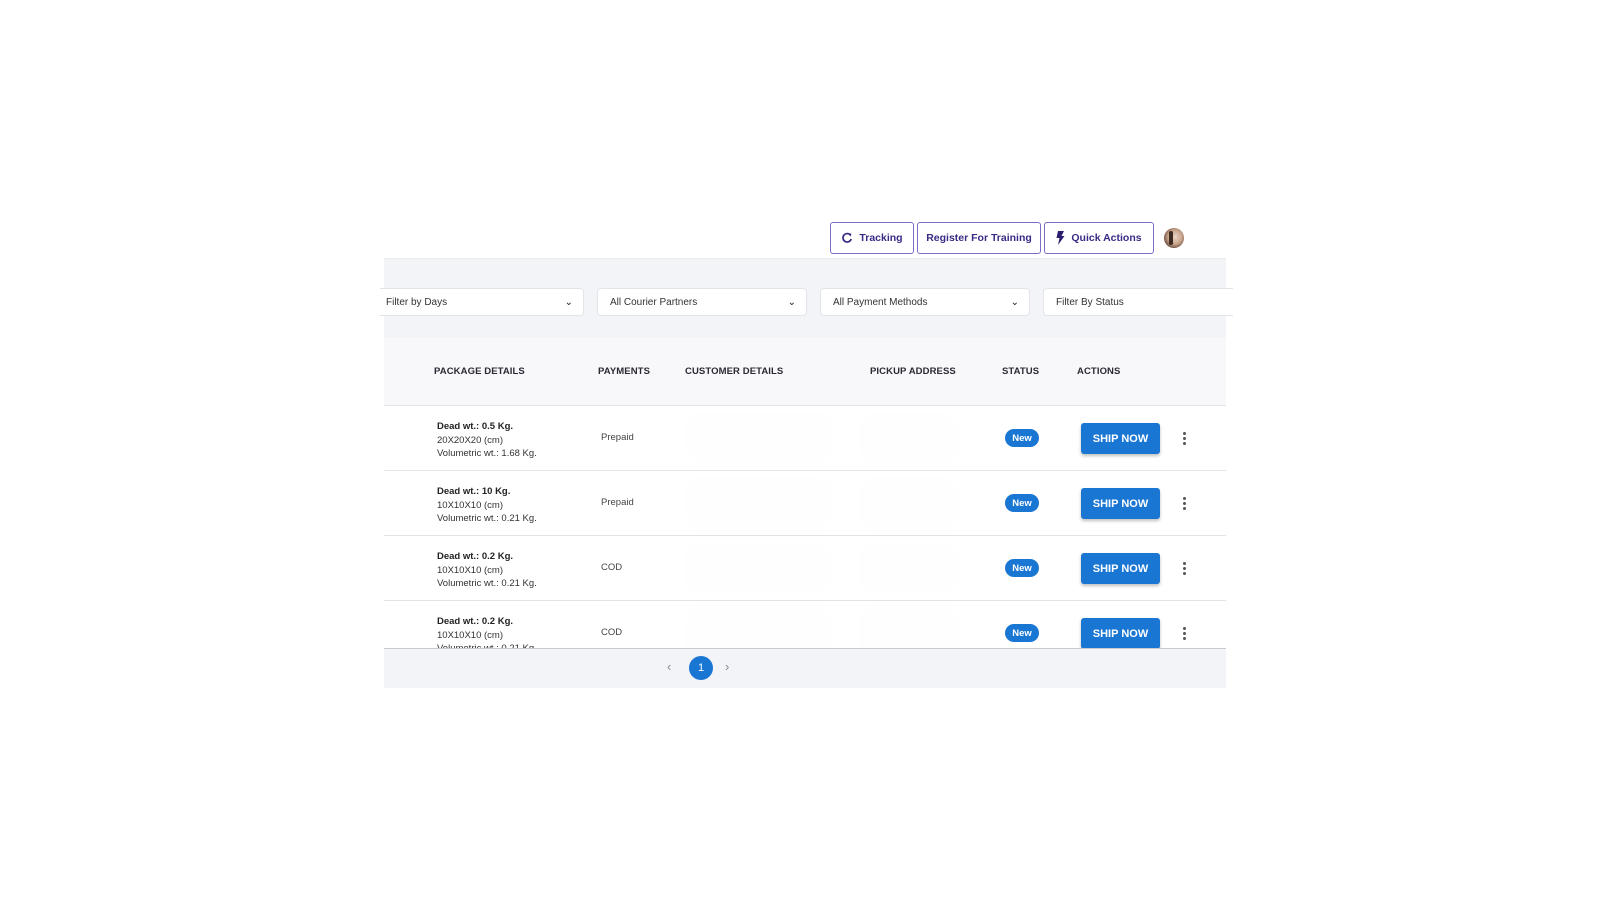  Describe the element at coordinates (805, 668) in the screenshot. I see `pagination: ‹ 1 ›` at that location.